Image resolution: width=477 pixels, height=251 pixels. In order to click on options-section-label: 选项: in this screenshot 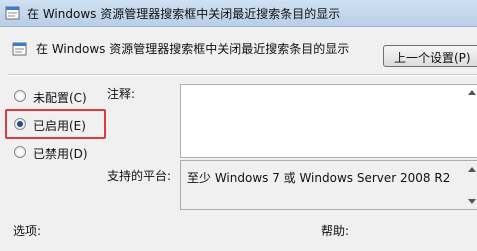, I will do `click(27, 231)`.